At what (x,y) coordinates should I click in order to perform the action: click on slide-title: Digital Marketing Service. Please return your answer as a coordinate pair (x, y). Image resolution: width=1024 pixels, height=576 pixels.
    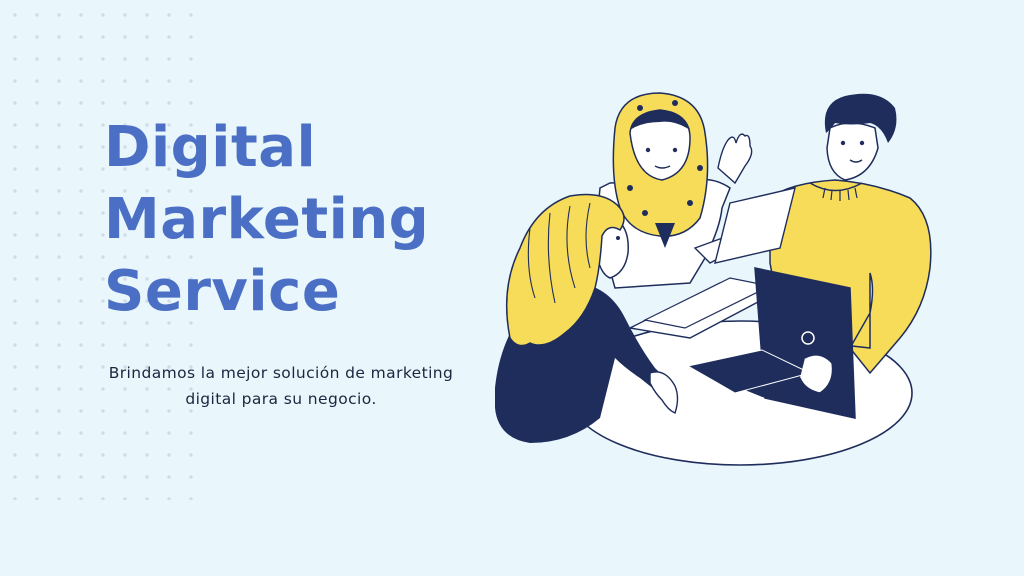
    Looking at the image, I should click on (266, 220).